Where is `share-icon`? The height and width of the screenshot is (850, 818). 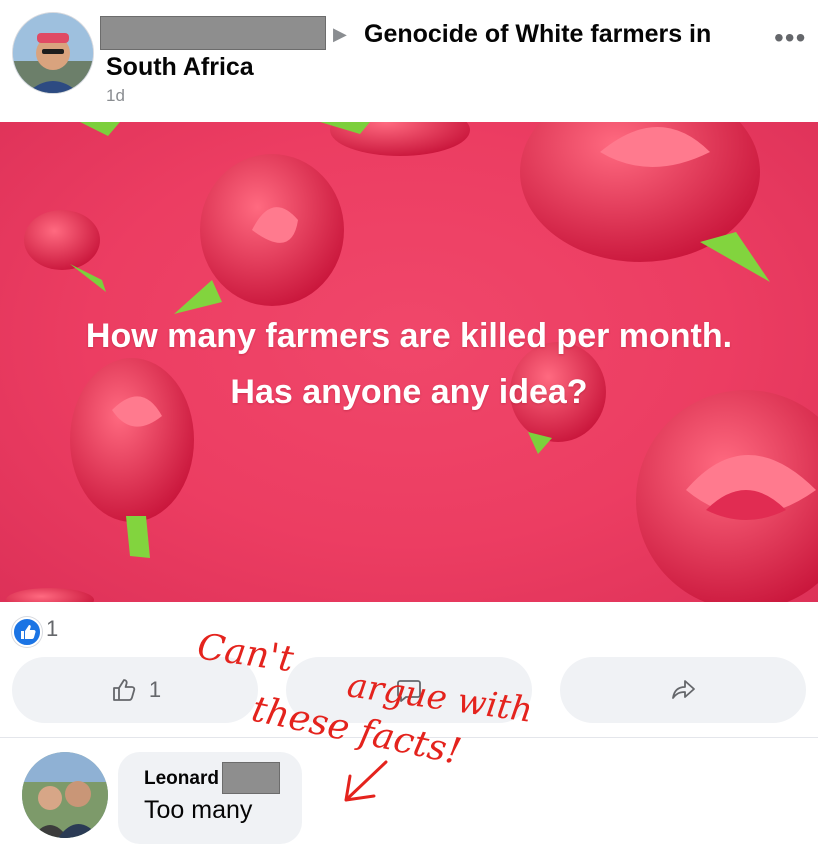
share-icon is located at coordinates (683, 689).